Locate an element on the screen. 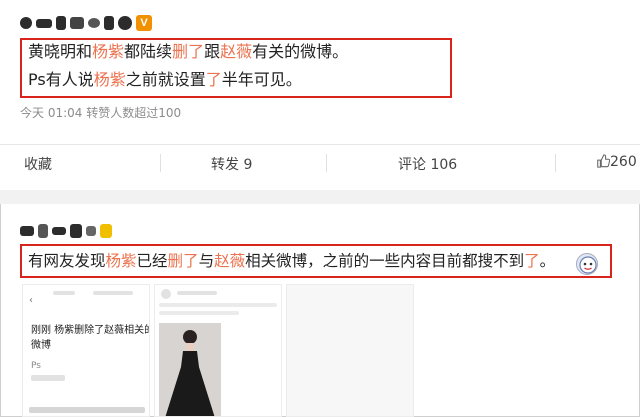 The image size is (640, 417). thumb1-title2: 微博 is located at coordinates (41, 345).